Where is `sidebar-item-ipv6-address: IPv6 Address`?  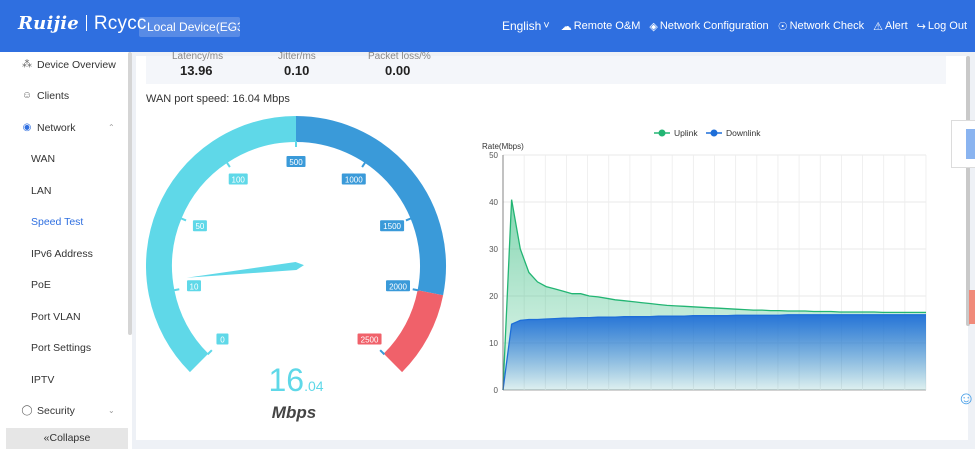
sidebar-item-ipv6-address: IPv6 Address is located at coordinates (64, 254).